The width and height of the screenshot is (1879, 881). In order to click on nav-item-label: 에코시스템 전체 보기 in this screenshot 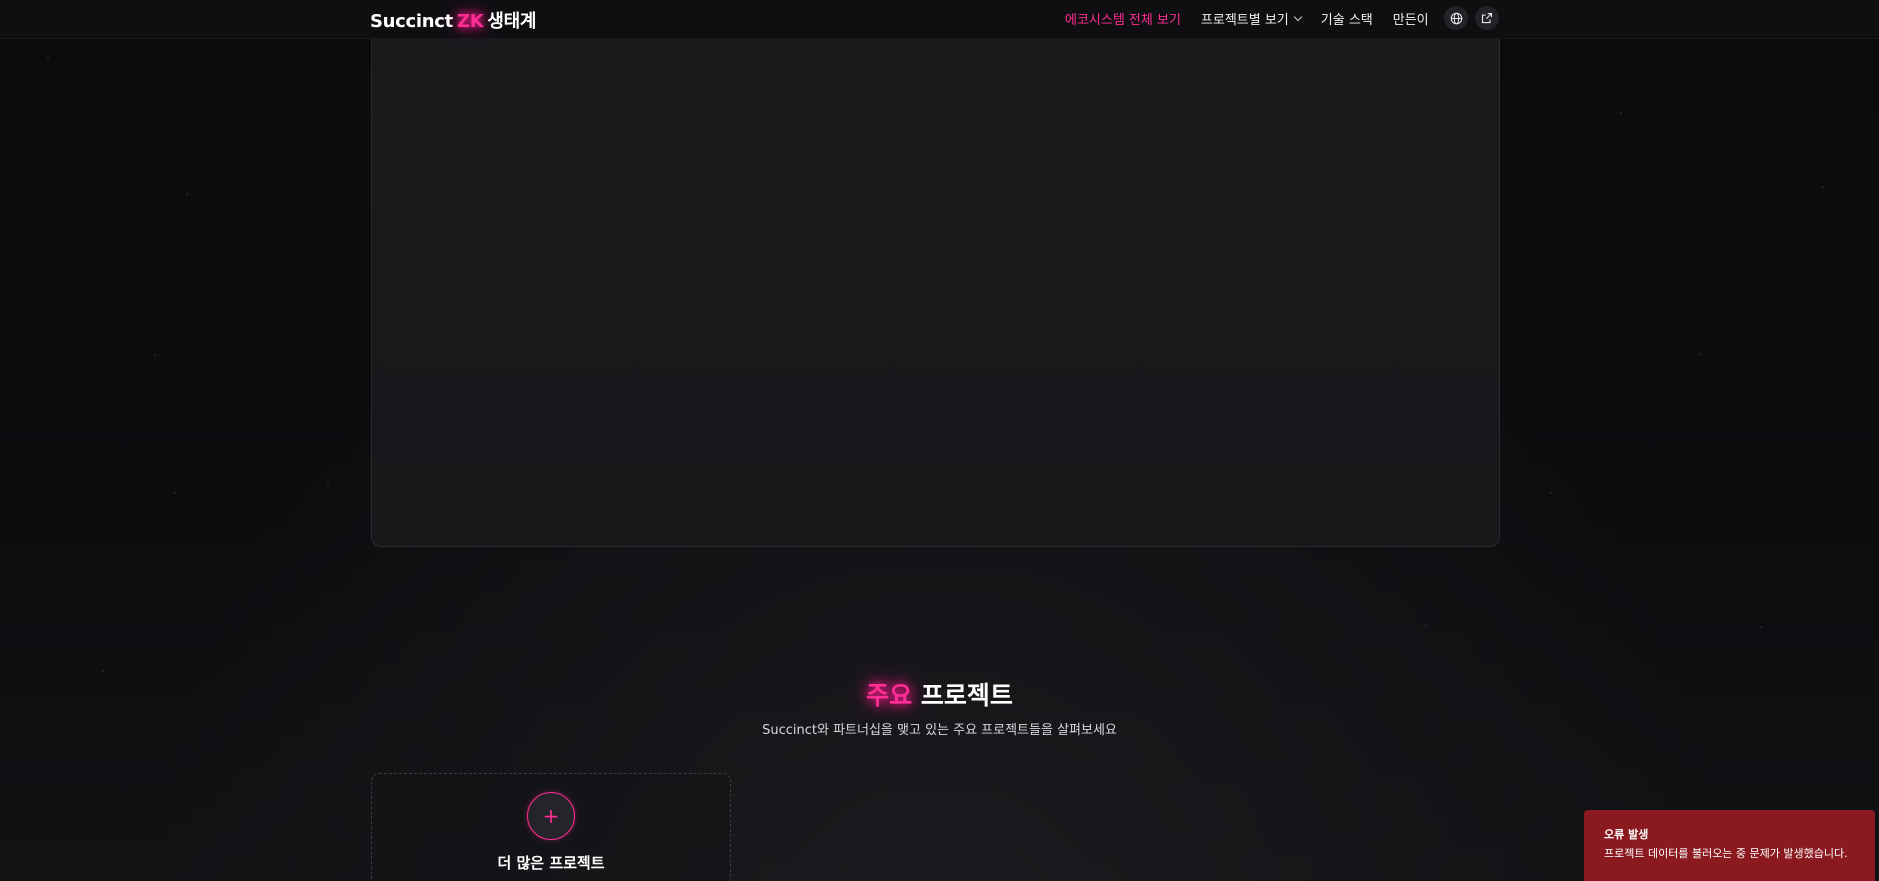, I will do `click(1123, 20)`.